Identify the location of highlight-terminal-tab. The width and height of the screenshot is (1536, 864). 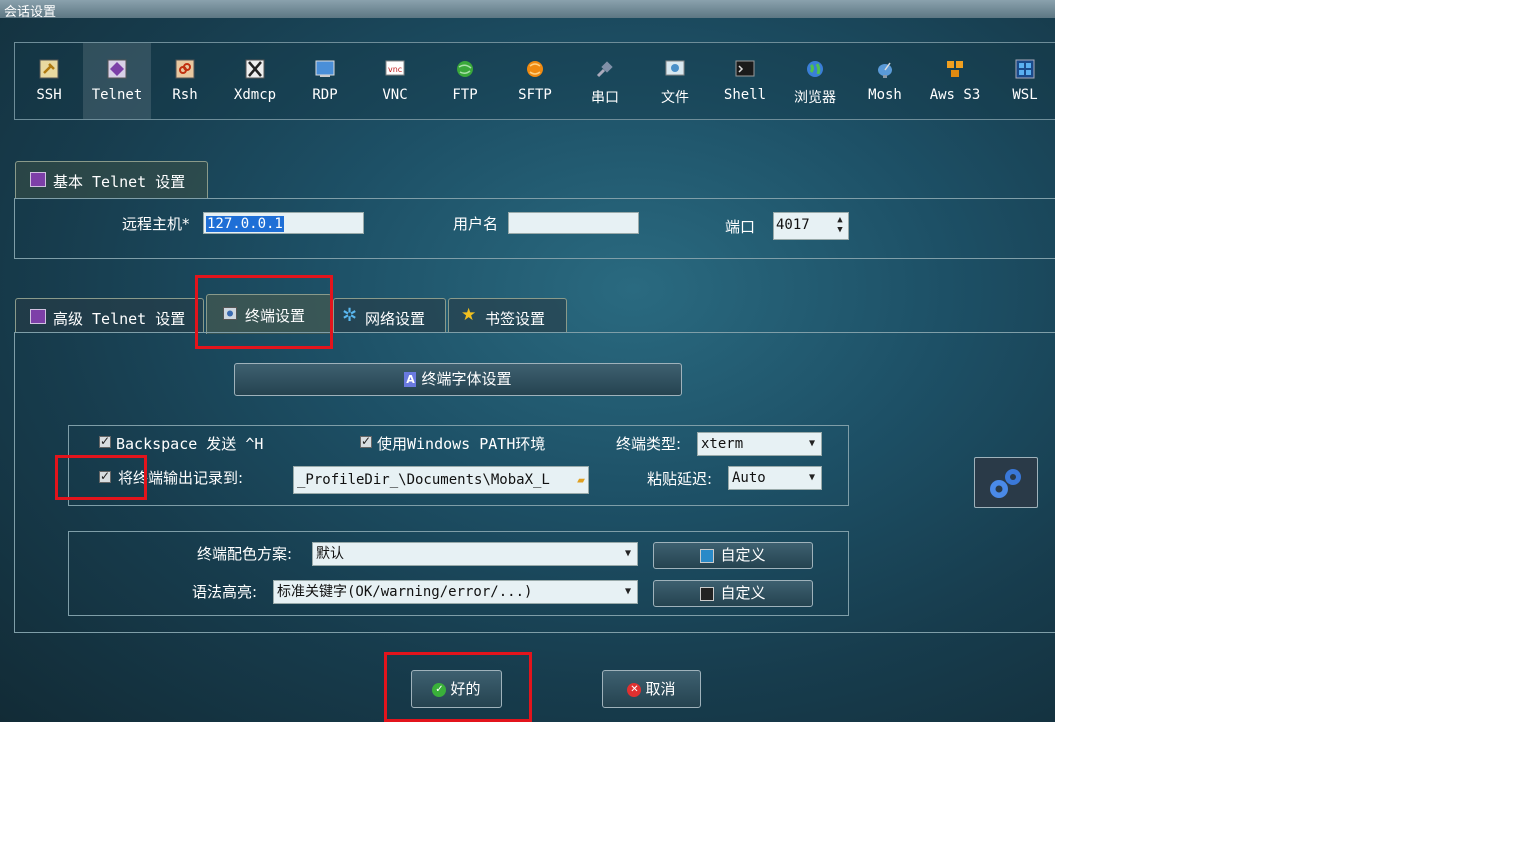
(264, 312).